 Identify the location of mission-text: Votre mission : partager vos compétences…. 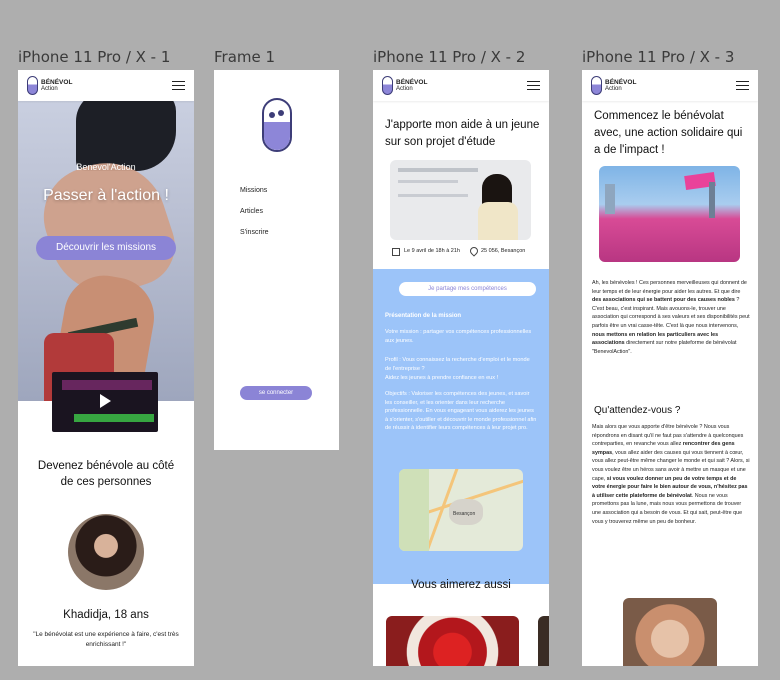
(458, 336).